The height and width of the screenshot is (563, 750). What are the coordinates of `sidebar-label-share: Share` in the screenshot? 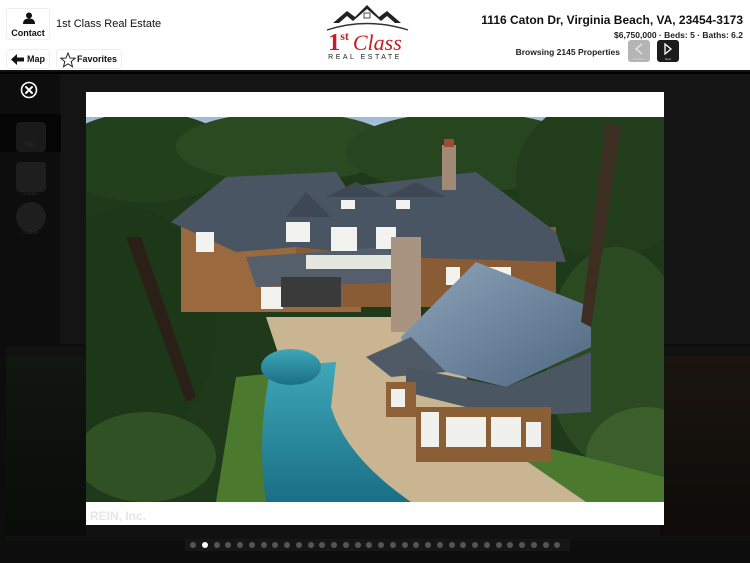 It's located at (29, 233).